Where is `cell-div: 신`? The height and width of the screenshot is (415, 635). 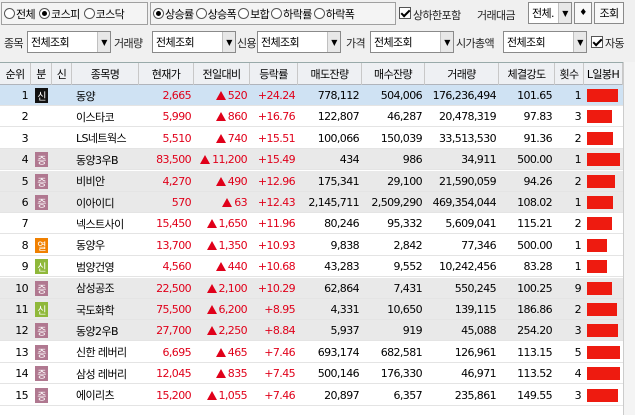 cell-div: 신 is located at coordinates (41, 309).